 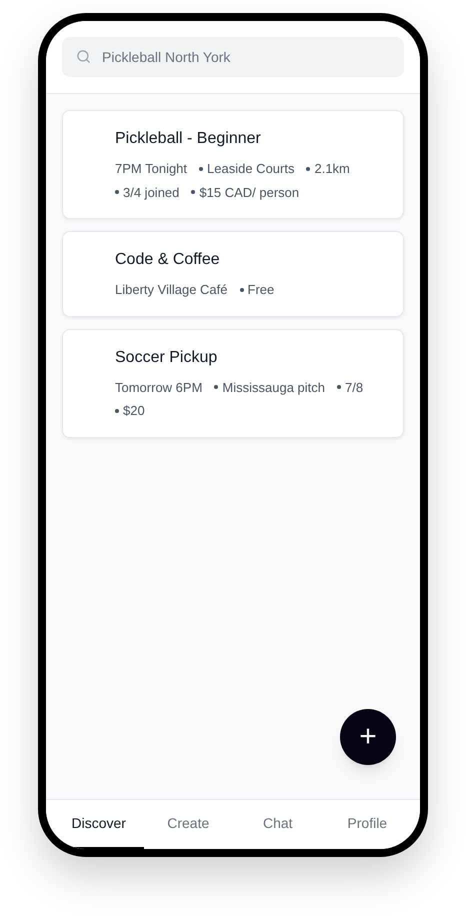 I want to click on event-detail: Leaside Courts, so click(x=250, y=169).